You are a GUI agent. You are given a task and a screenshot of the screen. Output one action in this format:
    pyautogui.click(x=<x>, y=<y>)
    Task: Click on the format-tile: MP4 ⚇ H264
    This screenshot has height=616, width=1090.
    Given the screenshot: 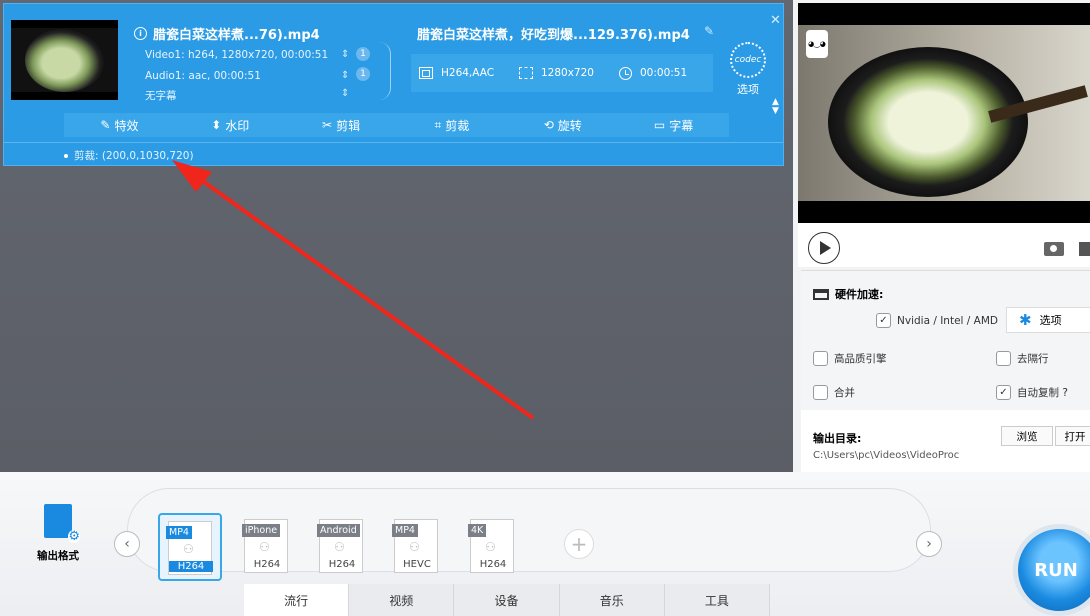 What is the action you would take?
    pyautogui.click(x=190, y=547)
    